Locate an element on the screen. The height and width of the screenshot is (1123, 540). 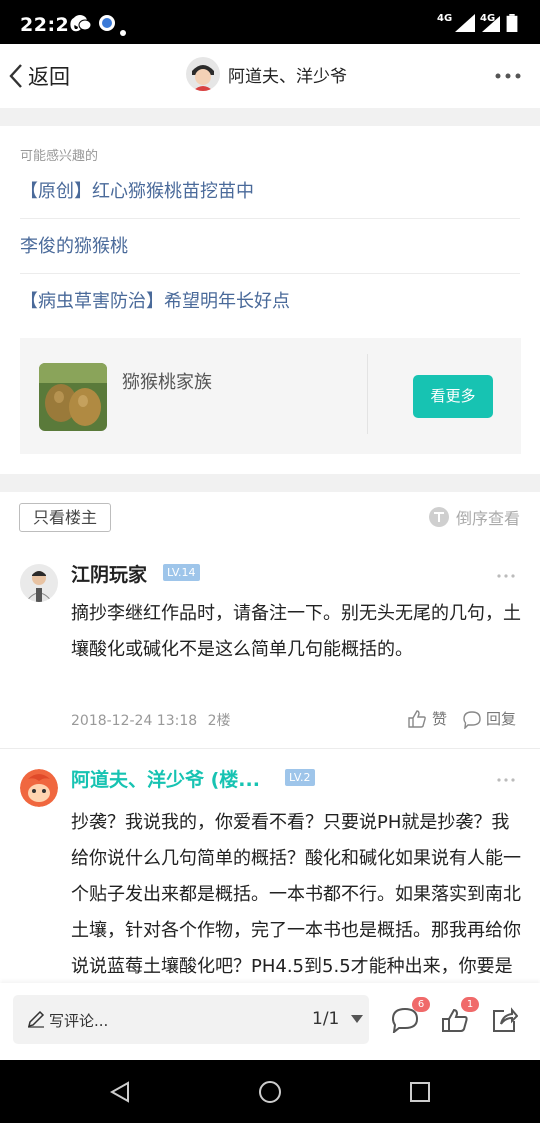
commenter-avatar is located at coordinates (39, 583).